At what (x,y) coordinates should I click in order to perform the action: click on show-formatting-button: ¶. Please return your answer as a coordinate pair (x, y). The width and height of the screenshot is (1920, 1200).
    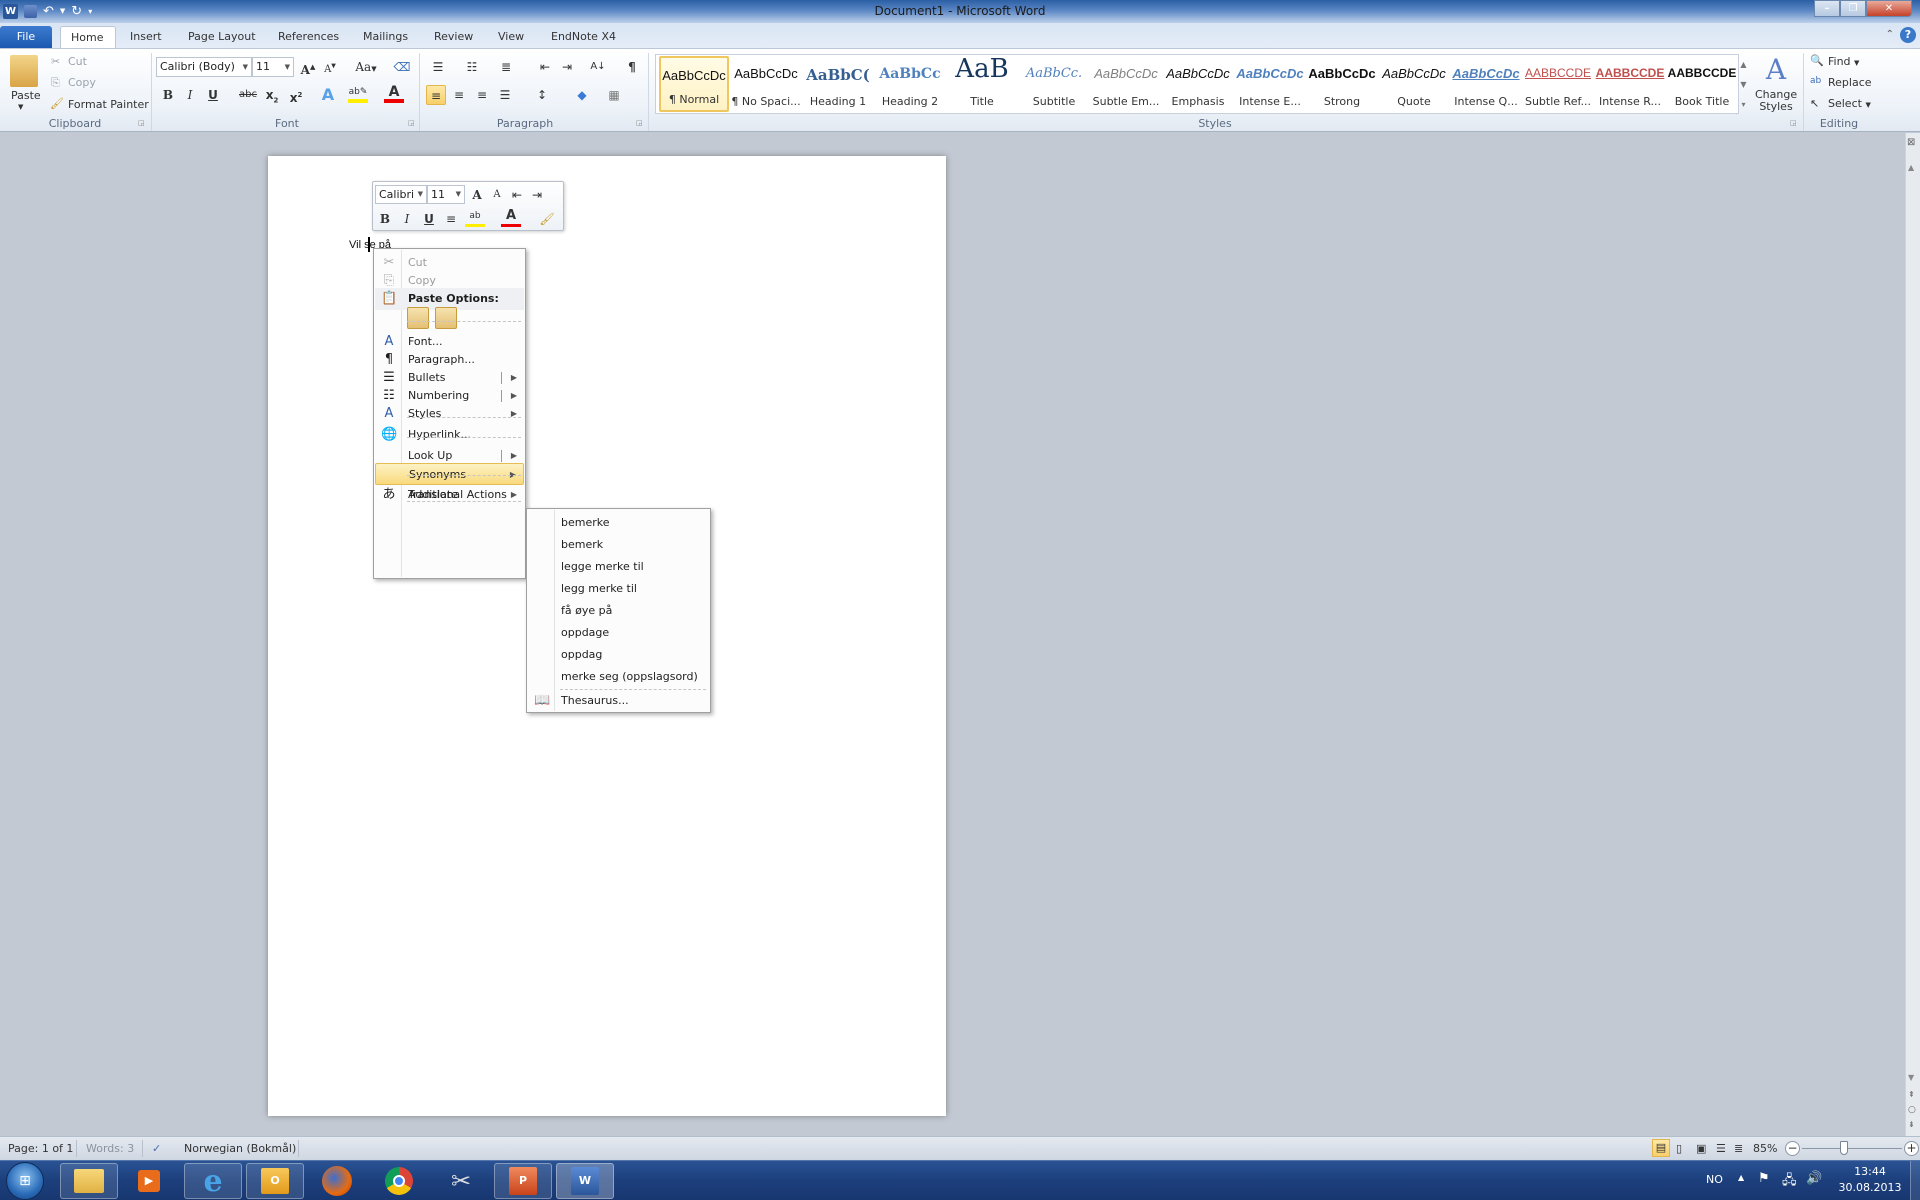
    Looking at the image, I should click on (632, 67).